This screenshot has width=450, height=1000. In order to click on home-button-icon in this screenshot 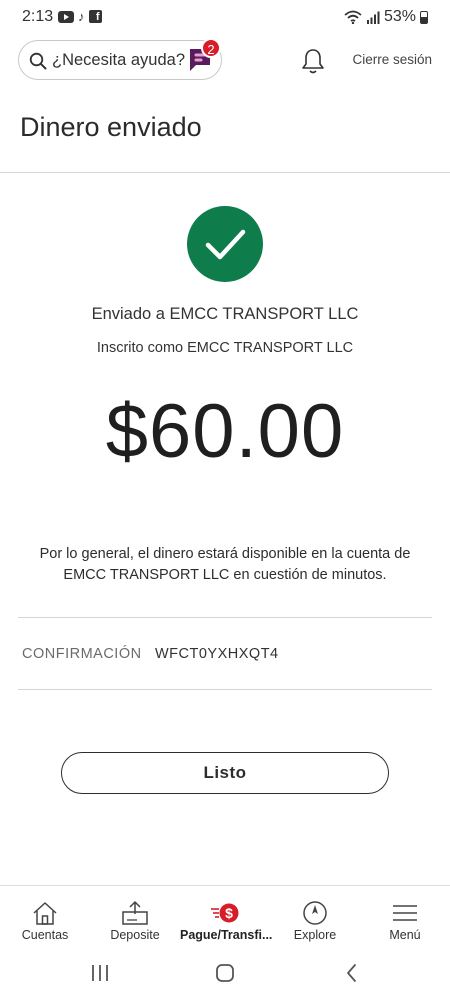, I will do `click(225, 973)`.